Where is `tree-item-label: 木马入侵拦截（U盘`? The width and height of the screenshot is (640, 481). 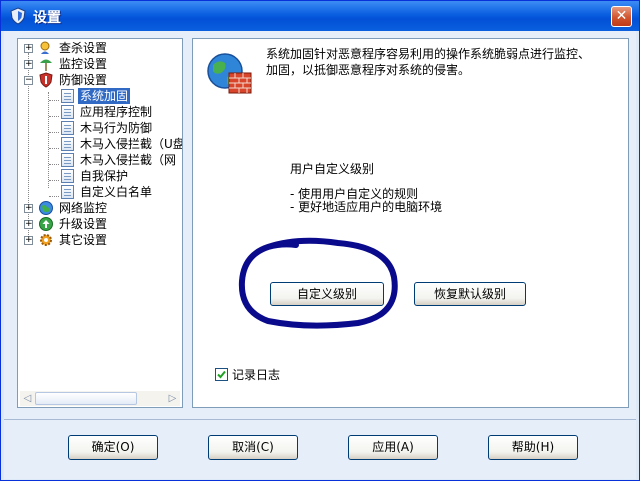 tree-item-label: 木马入侵拦截（U盘 is located at coordinates (131, 144).